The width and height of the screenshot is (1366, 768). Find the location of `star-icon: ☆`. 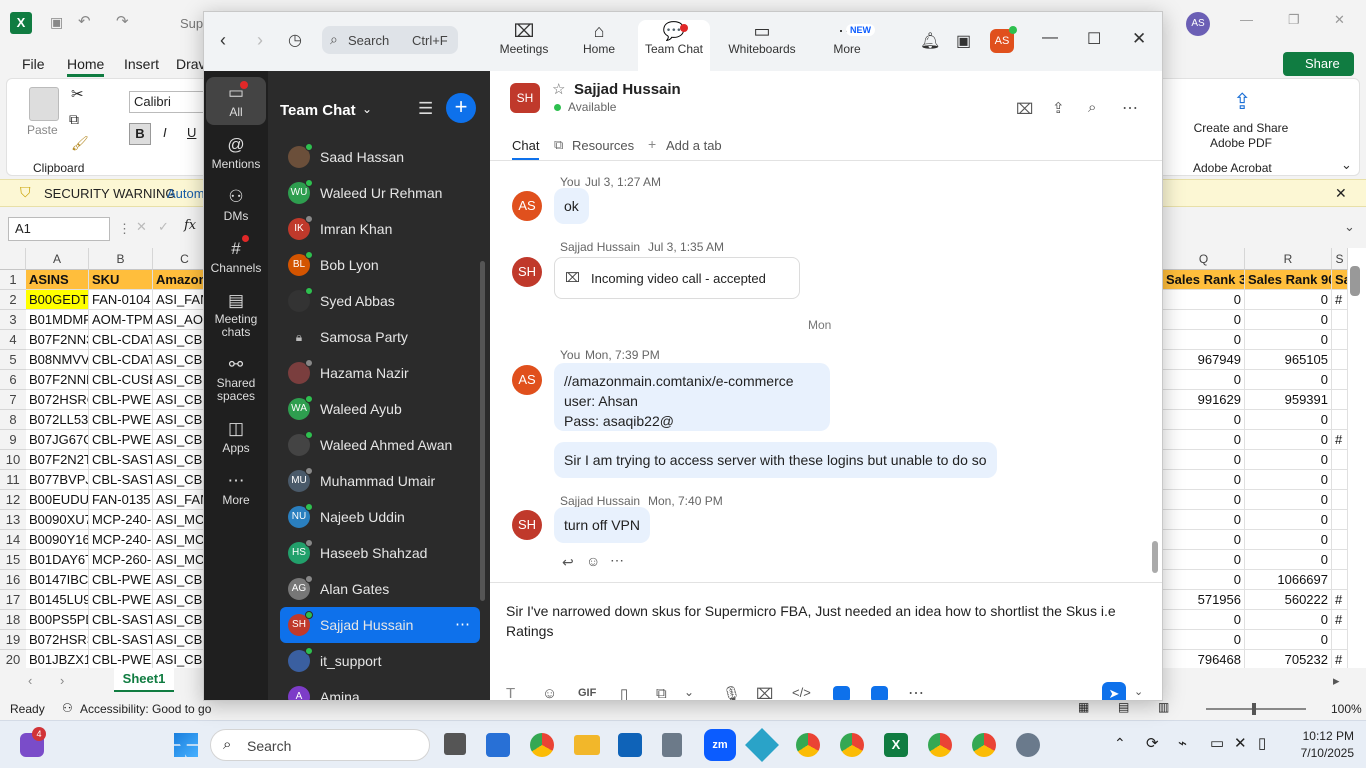

star-icon: ☆ is located at coordinates (558, 89).